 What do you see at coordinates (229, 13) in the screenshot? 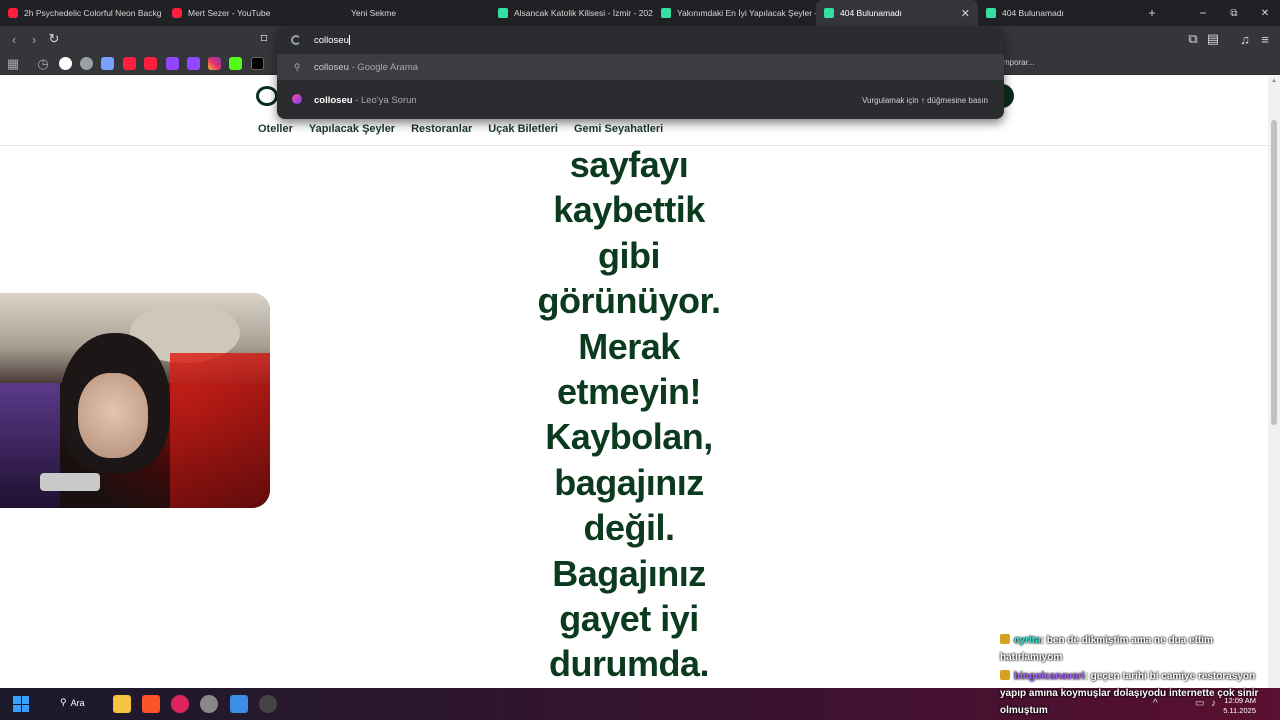
I see `tab-title: Mert Sezer - YouTube` at bounding box center [229, 13].